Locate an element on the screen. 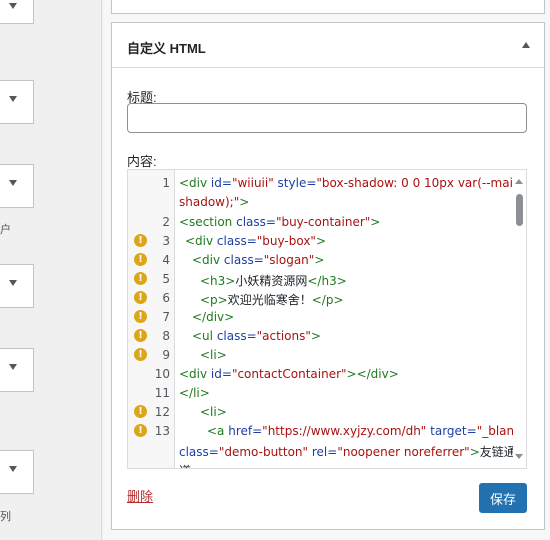 This screenshot has height=540, width=550. code-line: ! 5 <h3>小妖精资源网</h3> is located at coordinates (327, 278).